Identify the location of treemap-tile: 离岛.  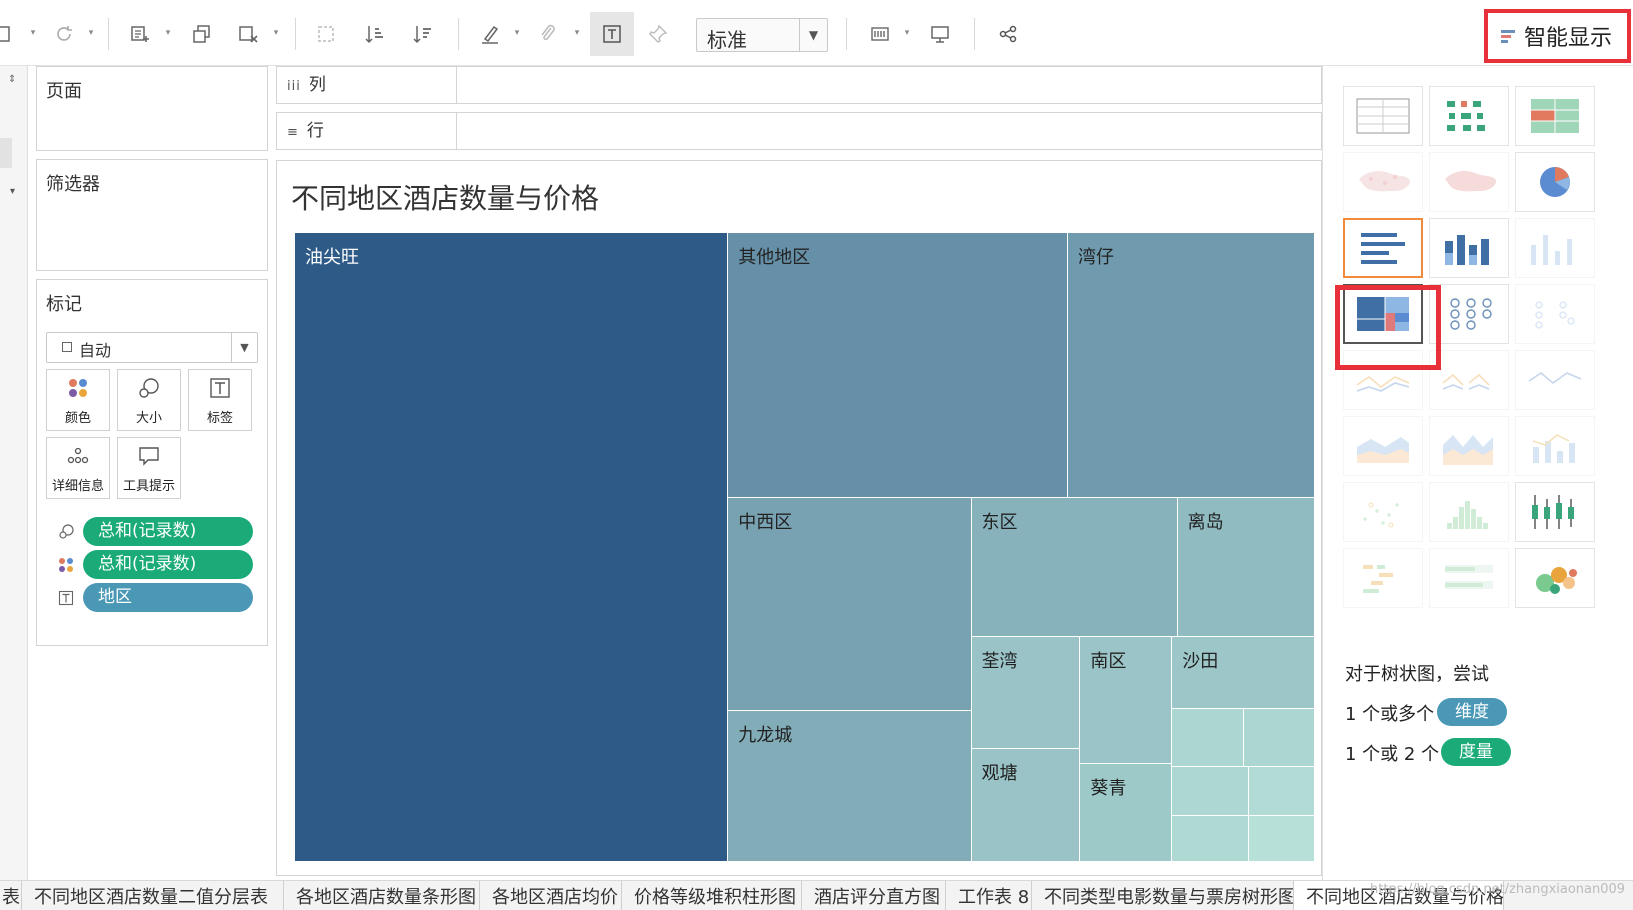
(1246, 567).